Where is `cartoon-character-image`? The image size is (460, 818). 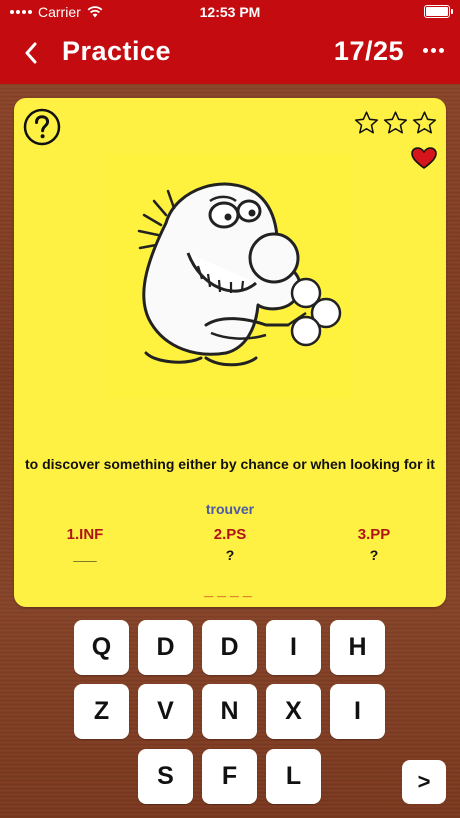 cartoon-character-image is located at coordinates (239, 274).